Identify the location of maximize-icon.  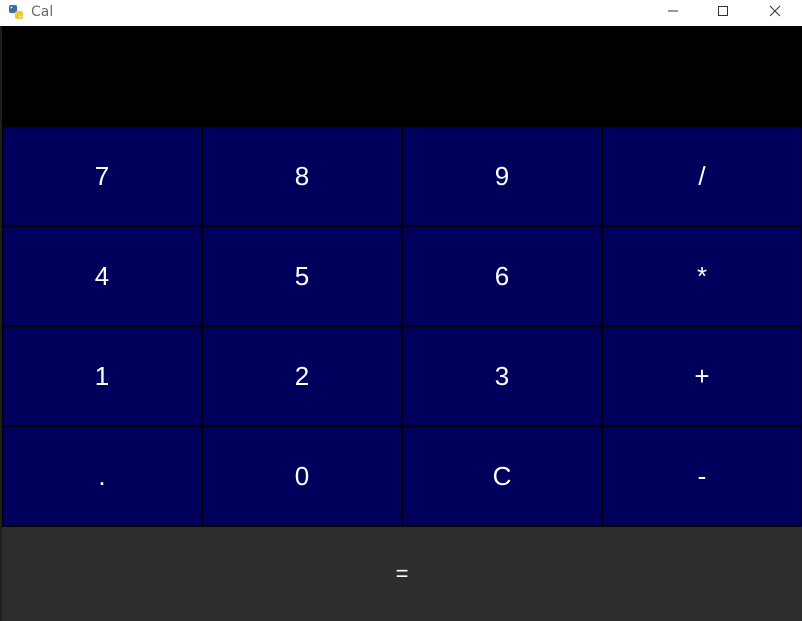
(723, 11).